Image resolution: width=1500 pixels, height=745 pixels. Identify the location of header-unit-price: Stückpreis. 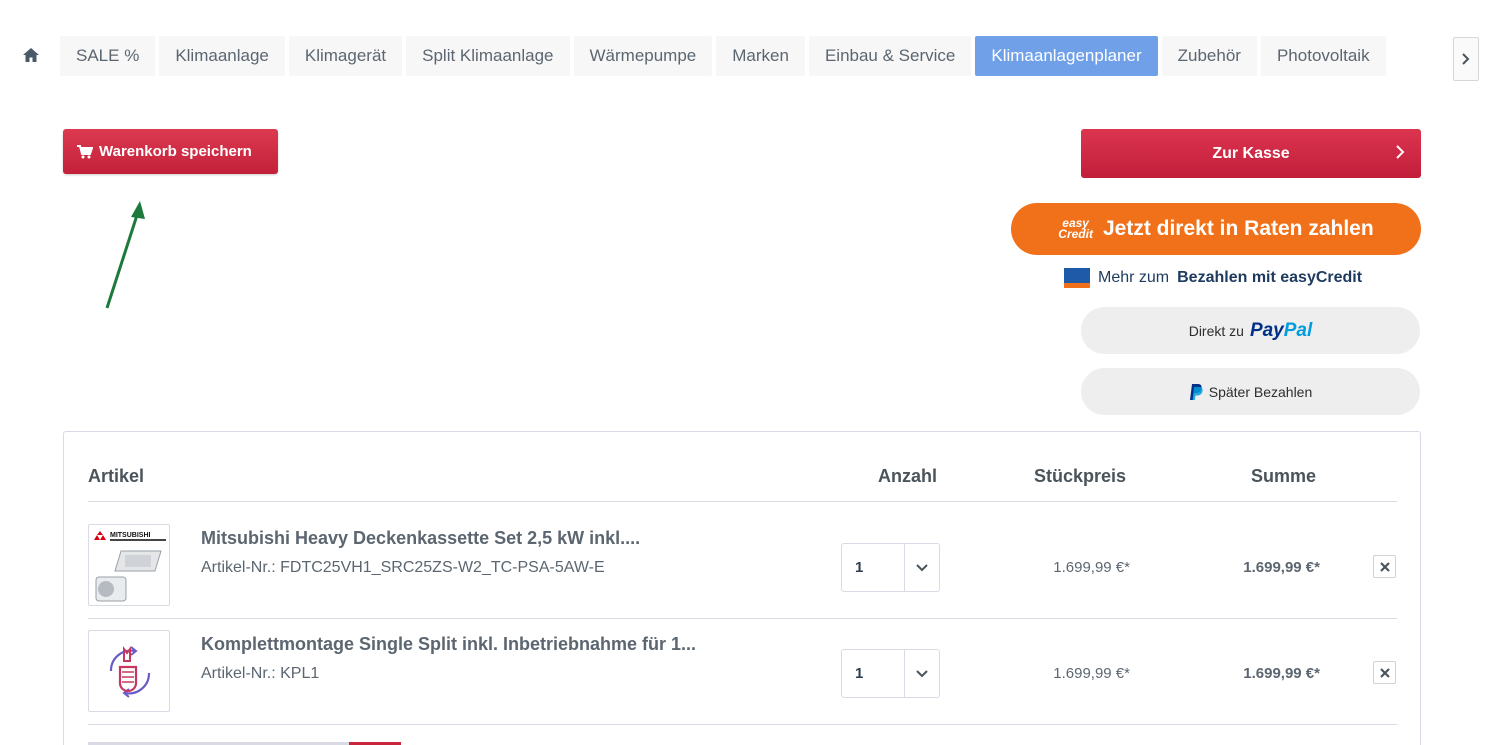
(1080, 476).